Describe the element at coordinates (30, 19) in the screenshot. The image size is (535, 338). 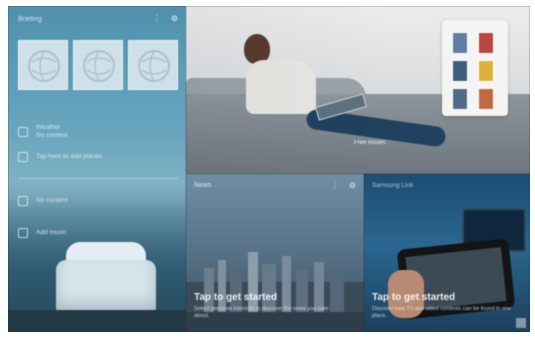
I see `briefing-header: Briefing` at that location.